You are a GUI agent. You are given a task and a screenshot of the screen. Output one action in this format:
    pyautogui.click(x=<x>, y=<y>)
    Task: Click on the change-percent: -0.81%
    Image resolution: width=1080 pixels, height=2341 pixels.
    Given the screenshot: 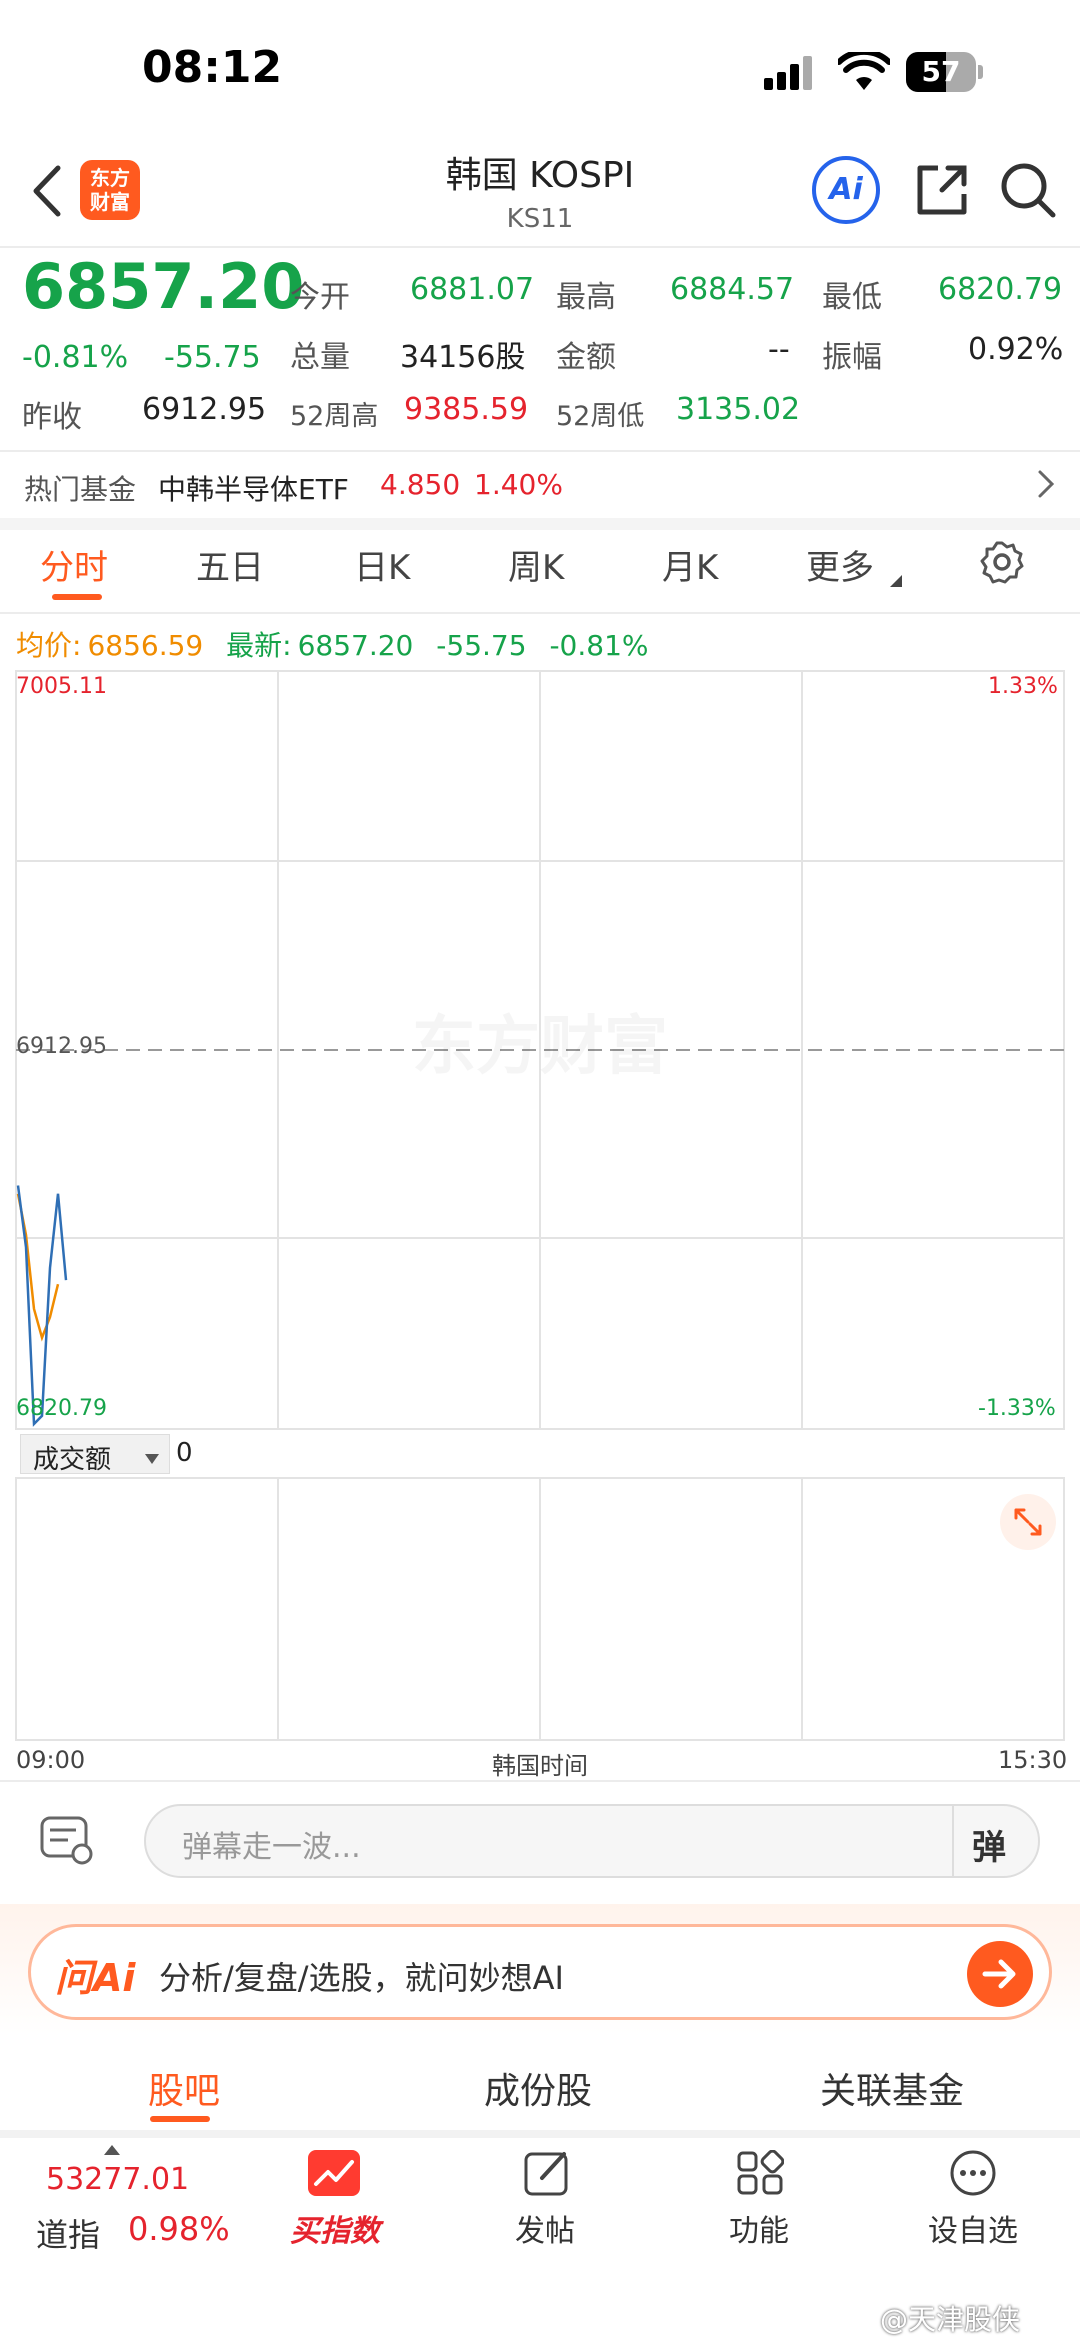 What is the action you would take?
    pyautogui.click(x=75, y=357)
    